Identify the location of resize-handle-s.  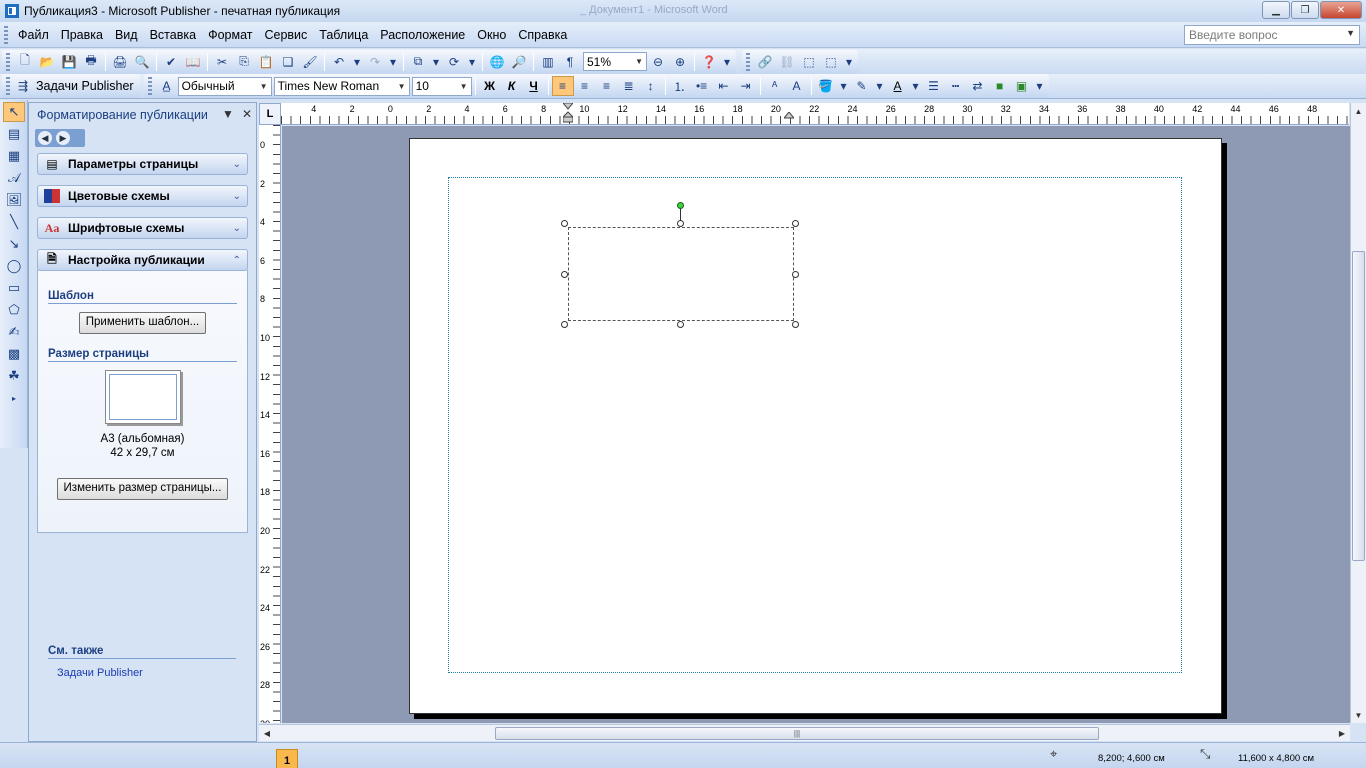
(680, 324).